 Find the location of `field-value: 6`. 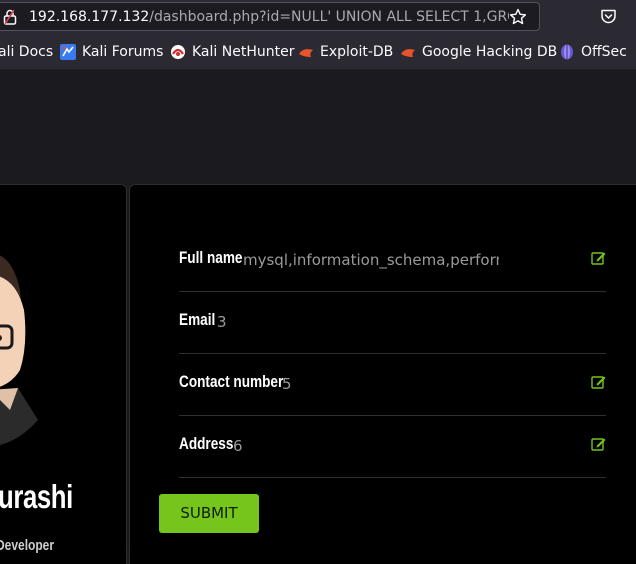

field-value: 6 is located at coordinates (238, 446).